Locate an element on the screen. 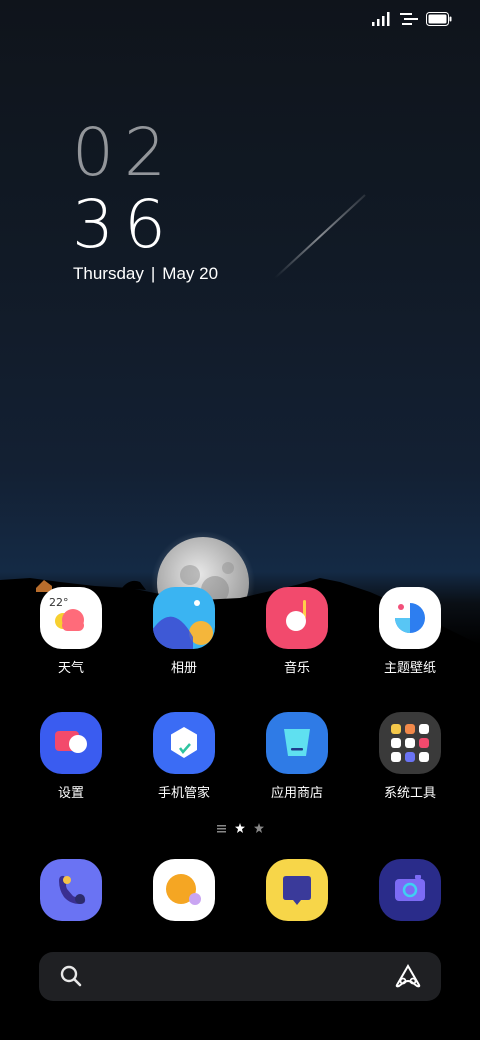 Image resolution: width=480 pixels, height=1040 pixels. clock-minute: 36 is located at coordinates (124, 224).